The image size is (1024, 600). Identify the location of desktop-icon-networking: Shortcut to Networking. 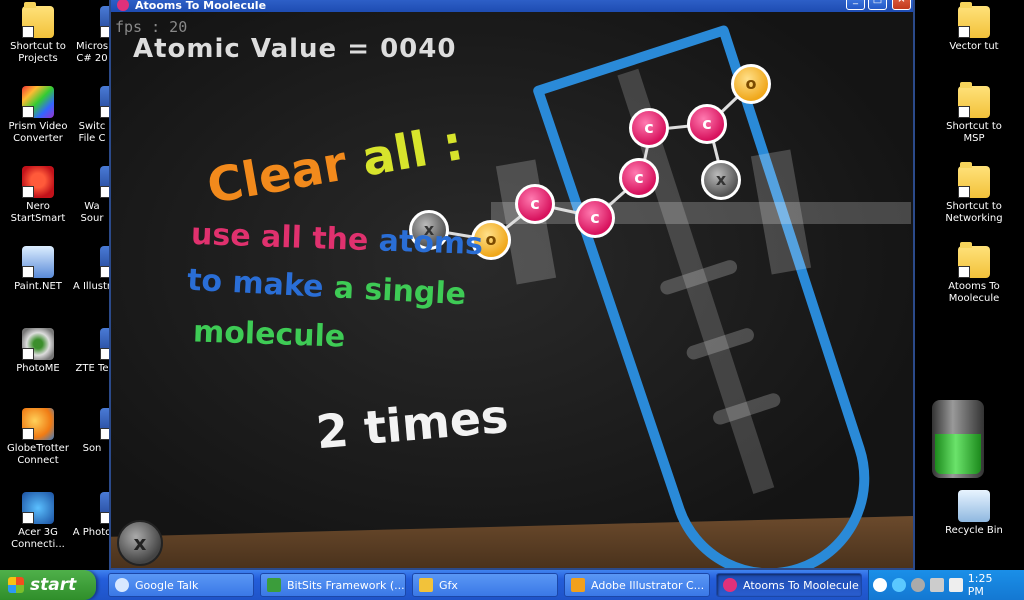
(974, 193).